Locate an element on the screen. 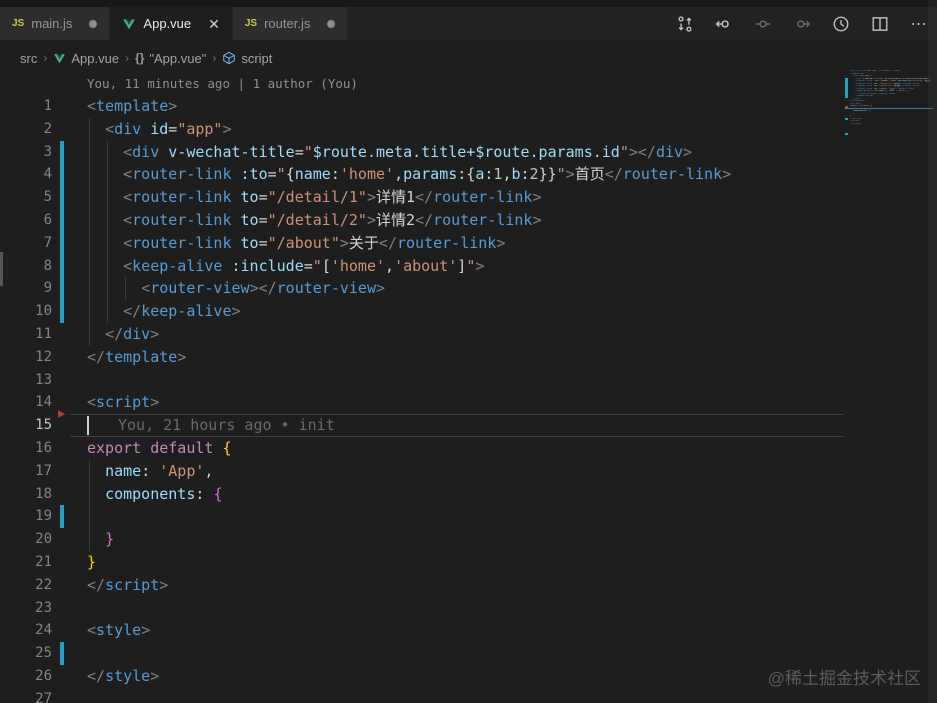 This screenshot has width=937, height=703. code-line: 17 name: 'App', is located at coordinates (468, 471).